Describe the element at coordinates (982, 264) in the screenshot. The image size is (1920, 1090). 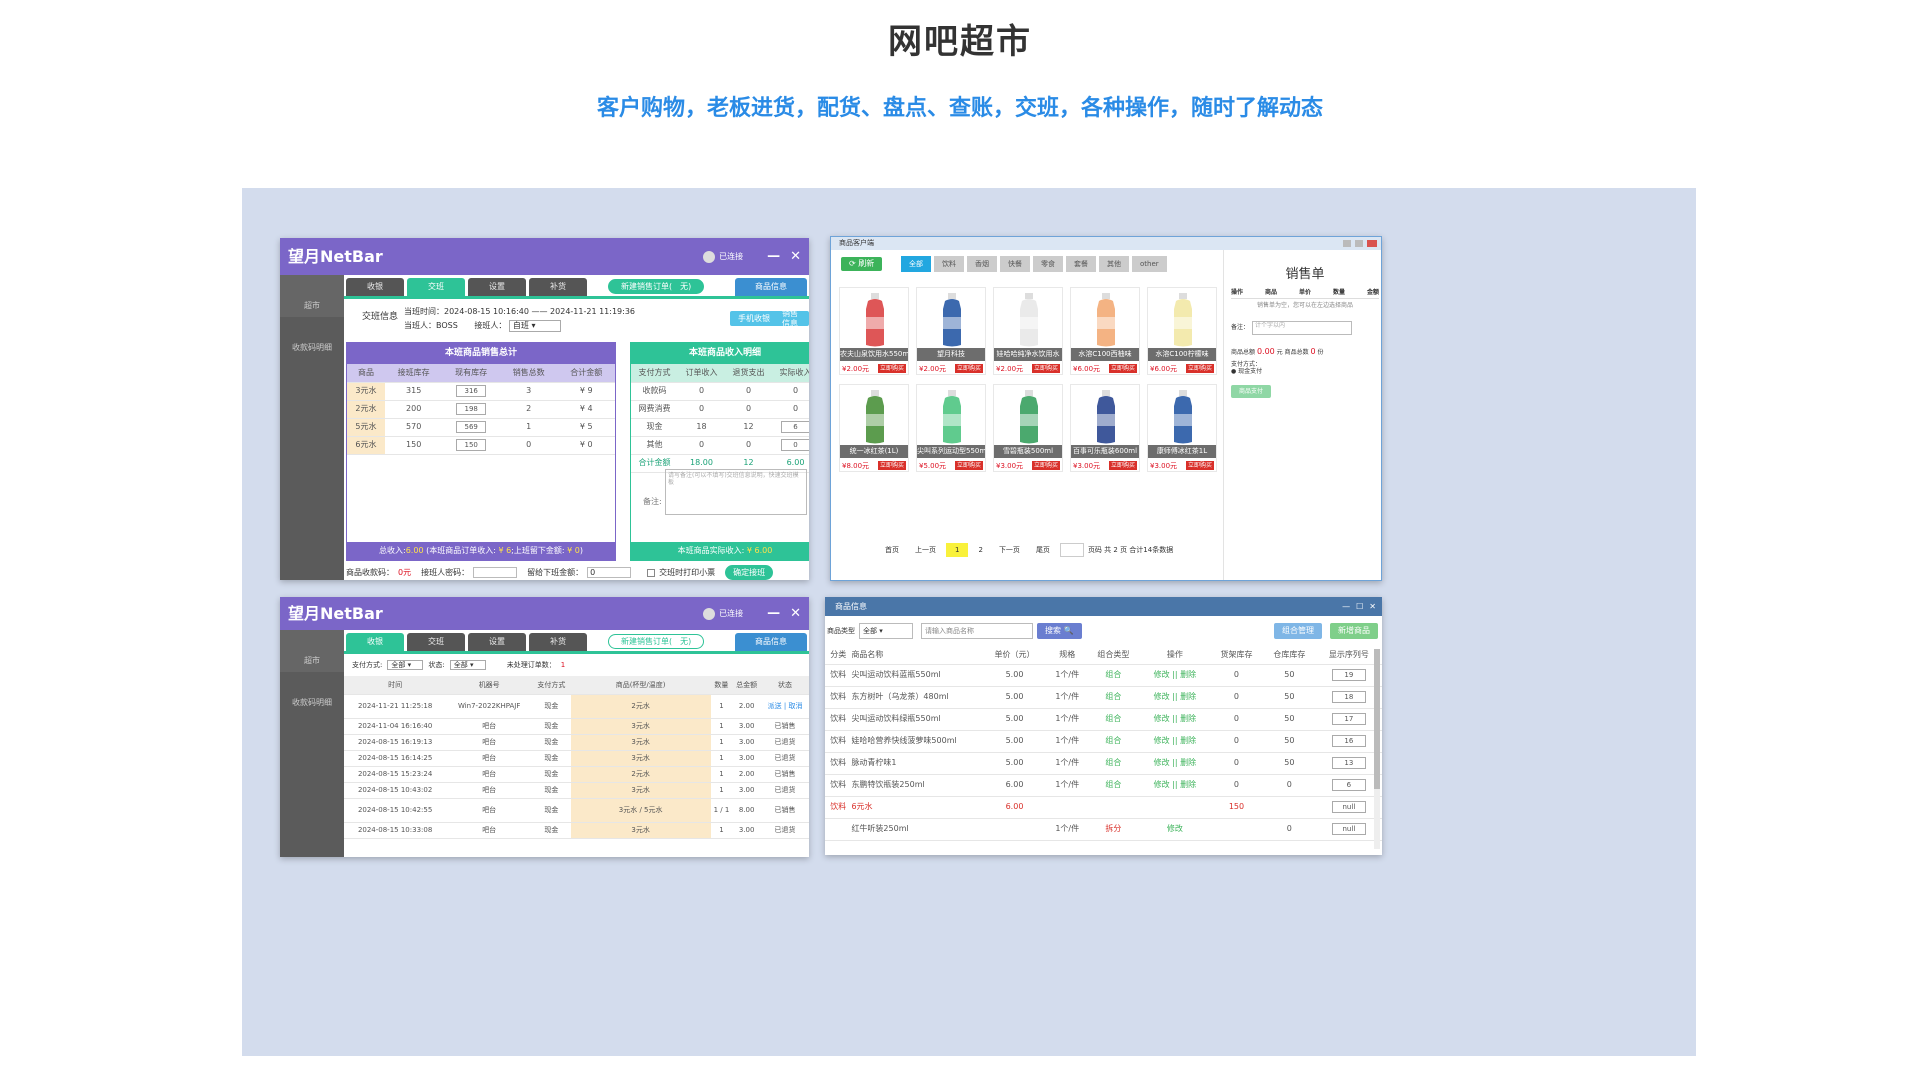
I see `cat-cigarettes: 香烟` at that location.